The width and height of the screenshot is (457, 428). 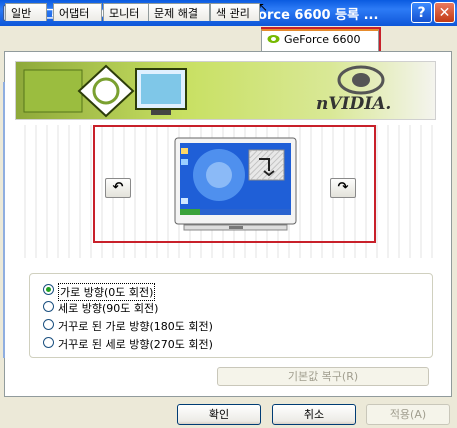 I want to click on tab-monitor: 모니터, so click(x=126, y=12).